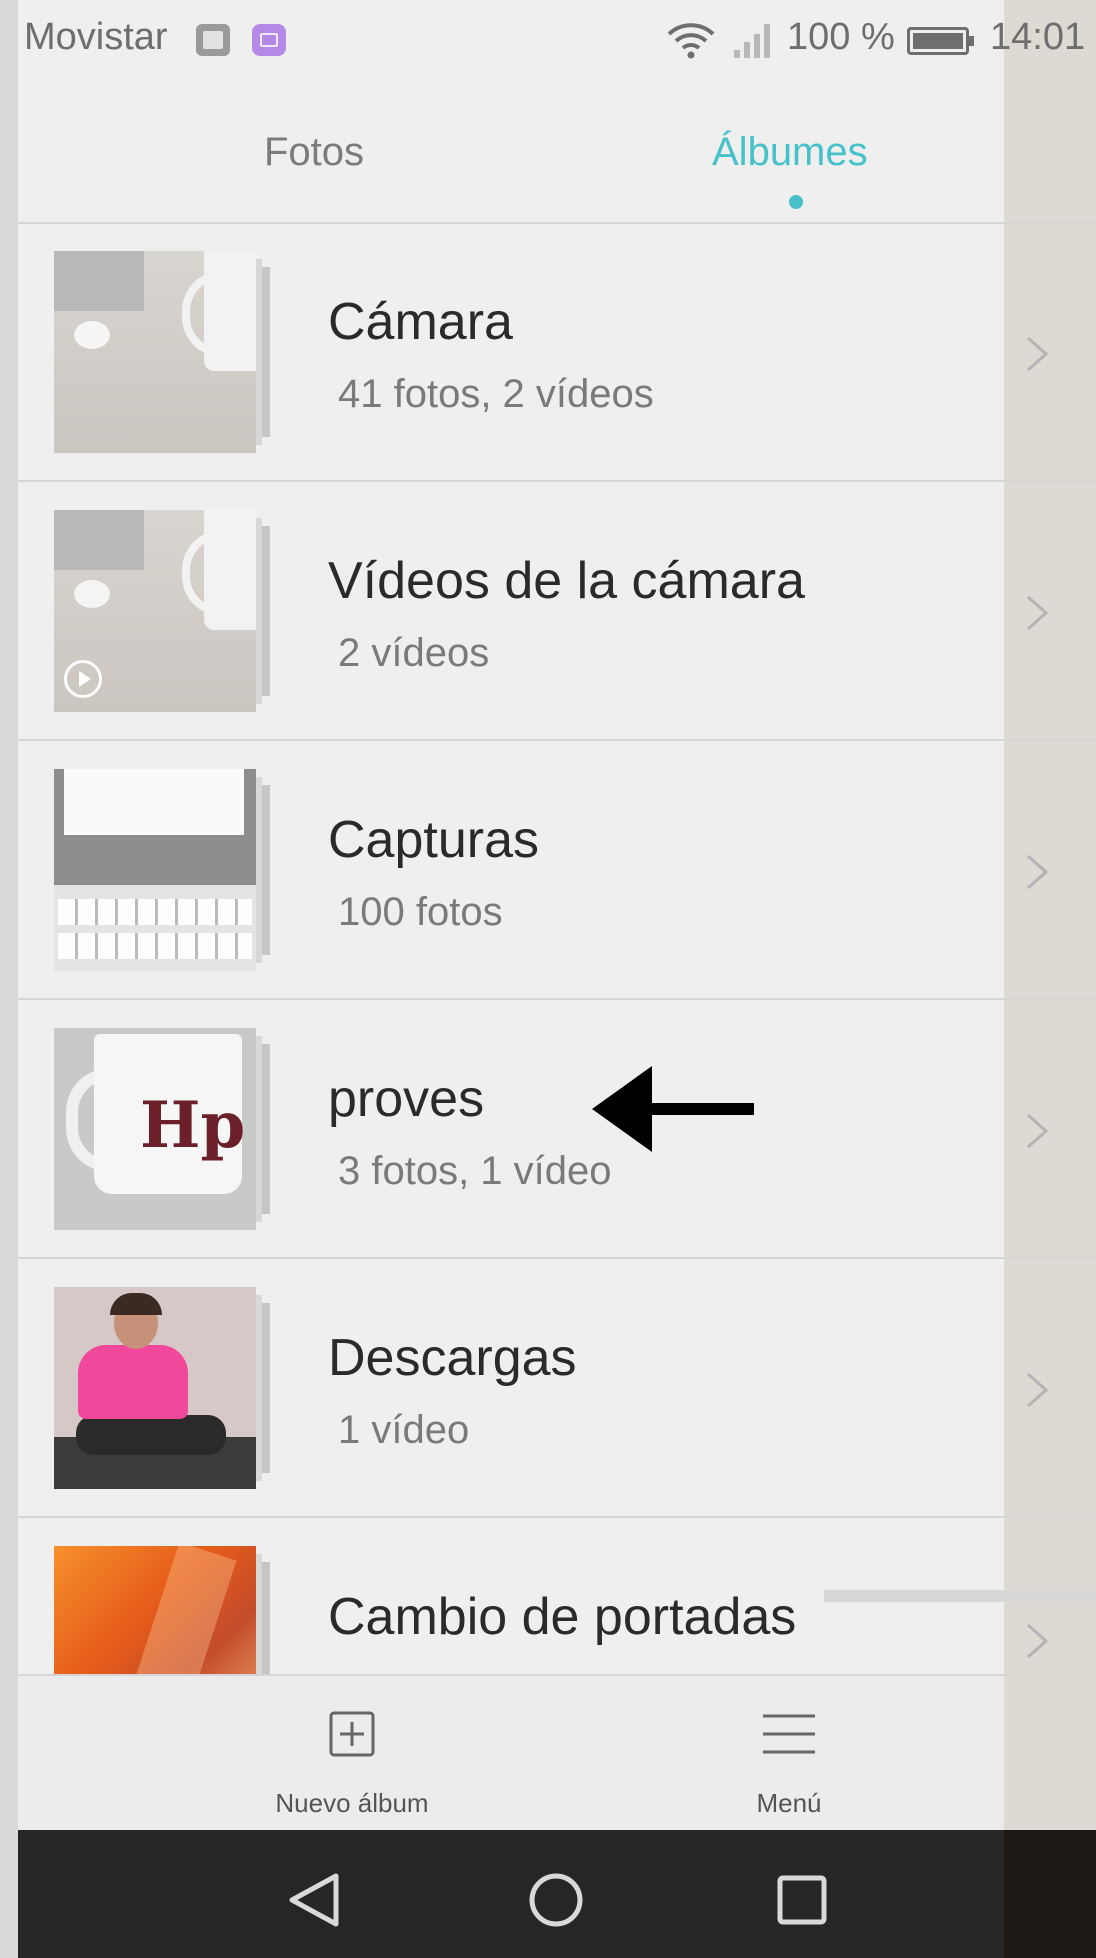  Describe the element at coordinates (790, 152) in the screenshot. I see `tab-albumes: Álbumes` at that location.